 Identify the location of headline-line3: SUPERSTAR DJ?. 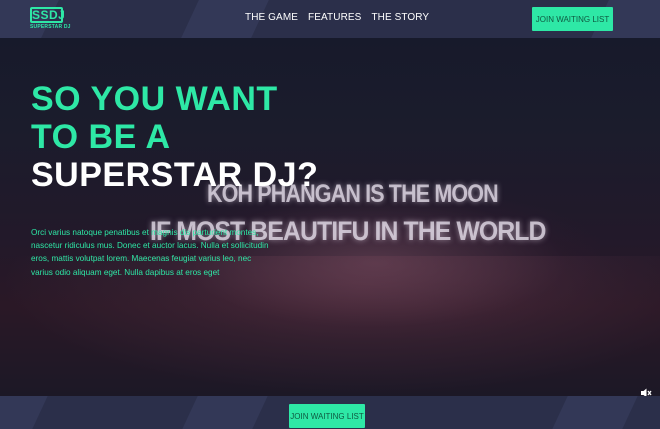
(175, 175).